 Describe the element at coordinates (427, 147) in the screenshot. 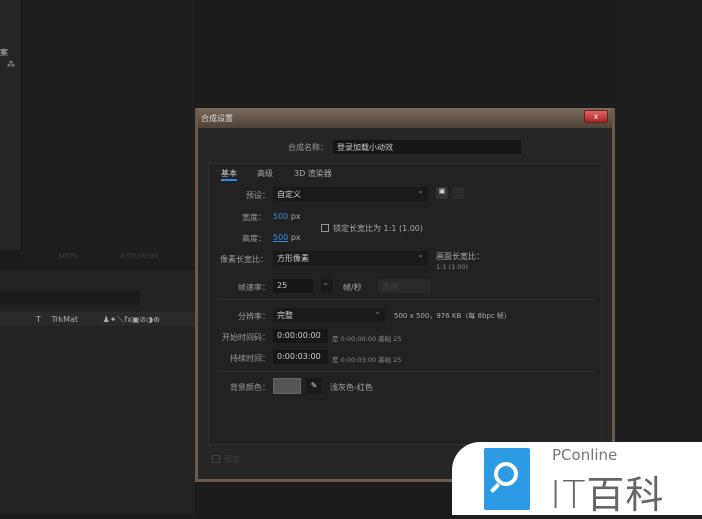

I see `name-input: 登录加载小动效` at that location.